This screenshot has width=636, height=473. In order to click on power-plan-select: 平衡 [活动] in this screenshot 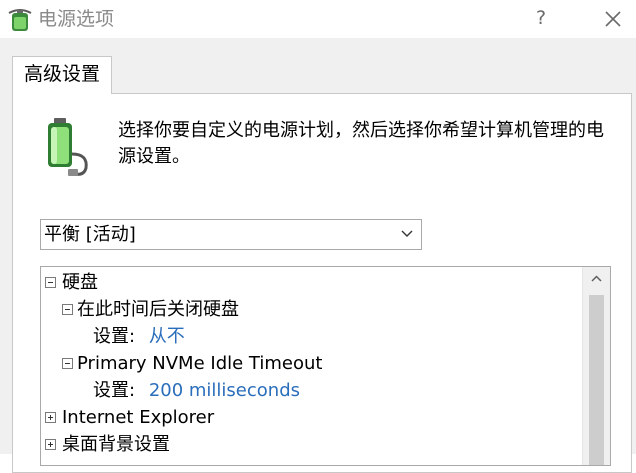, I will do `click(231, 234)`.